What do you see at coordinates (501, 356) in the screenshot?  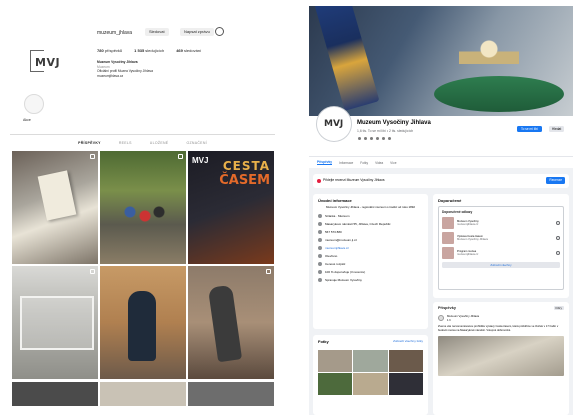 I see `post-image` at bounding box center [501, 356].